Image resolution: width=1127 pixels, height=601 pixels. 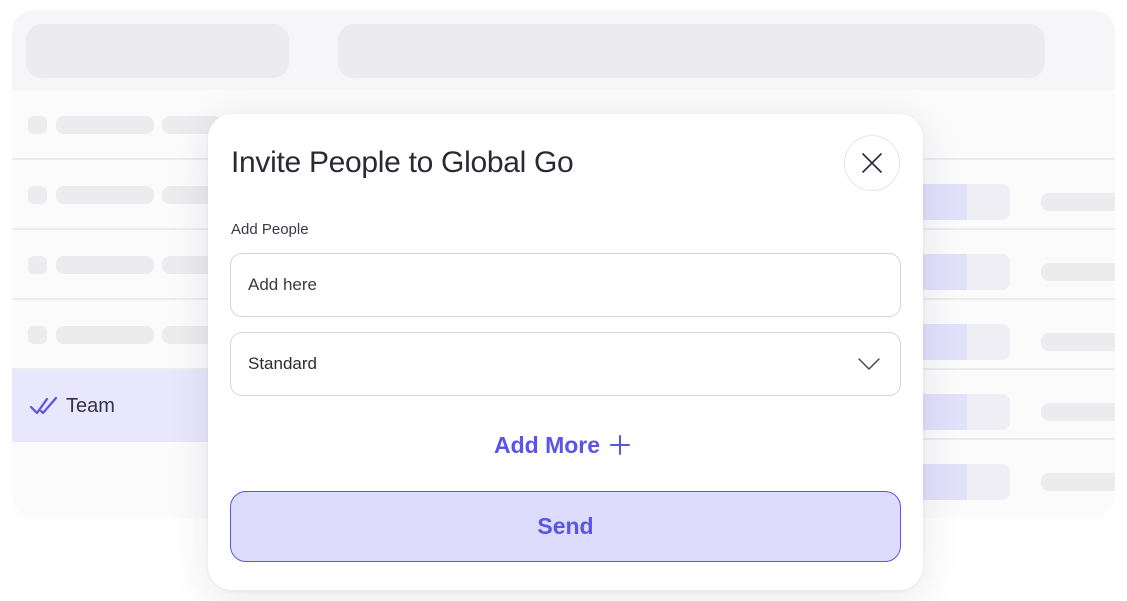 What do you see at coordinates (869, 364) in the screenshot?
I see `chevron-down-icon` at bounding box center [869, 364].